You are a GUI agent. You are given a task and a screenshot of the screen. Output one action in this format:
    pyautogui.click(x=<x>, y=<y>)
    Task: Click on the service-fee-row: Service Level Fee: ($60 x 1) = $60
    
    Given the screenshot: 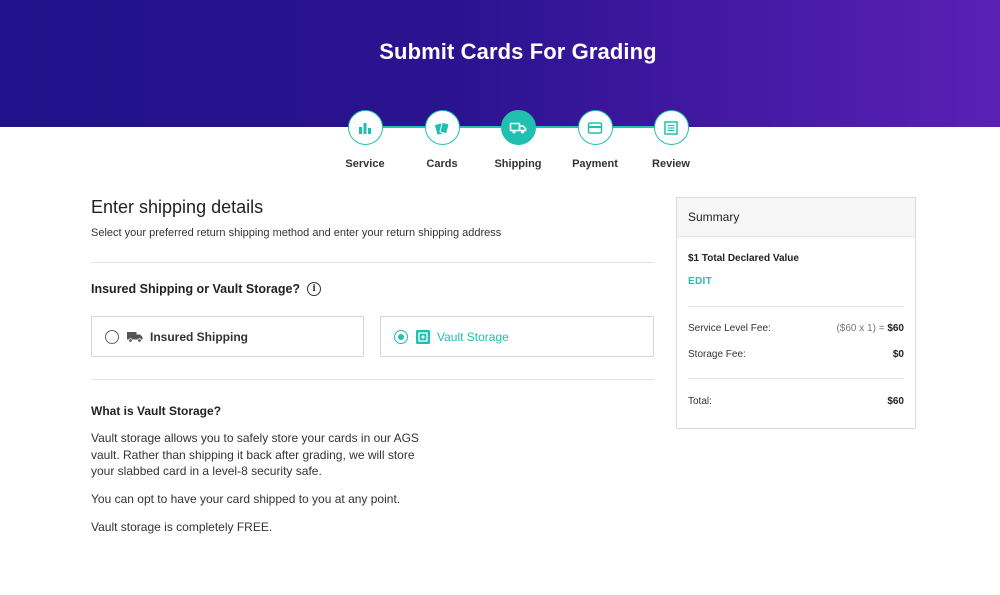 What is the action you would take?
    pyautogui.click(x=796, y=328)
    